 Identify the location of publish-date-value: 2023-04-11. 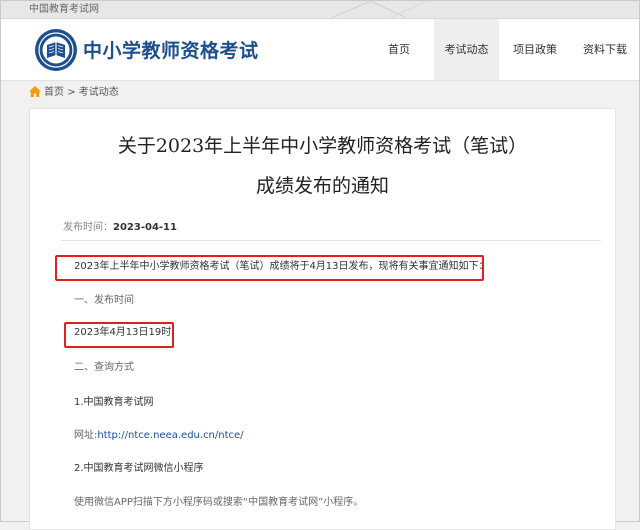
(145, 227).